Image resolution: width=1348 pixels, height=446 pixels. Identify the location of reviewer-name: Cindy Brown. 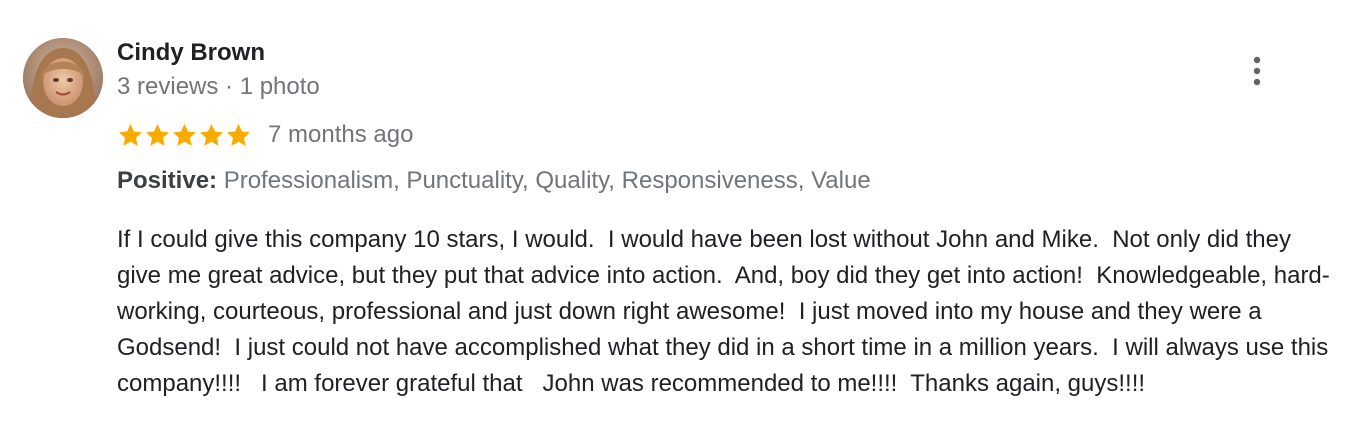
(191, 53).